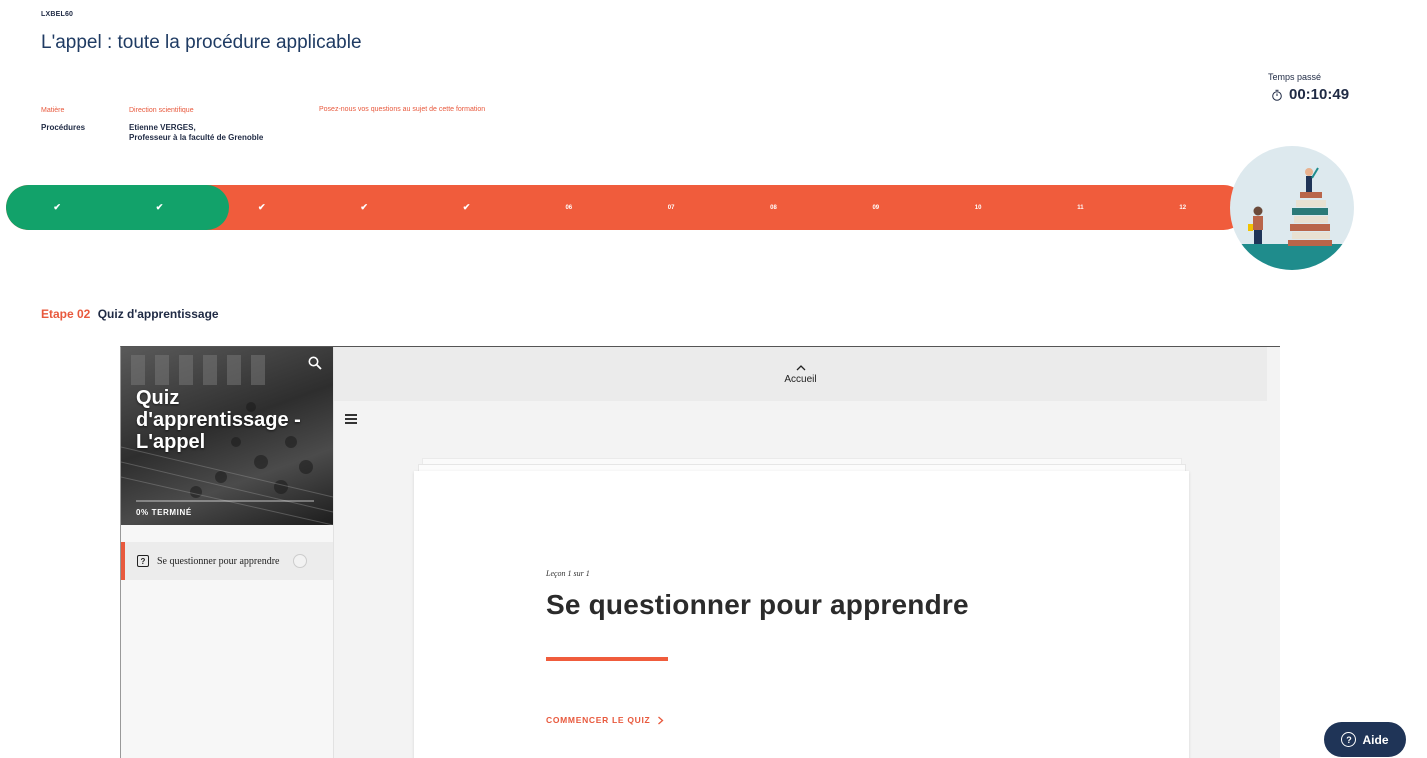 Image resolution: width=1427 pixels, height=758 pixels. Describe the element at coordinates (1349, 739) in the screenshot. I see `help-icon: ?` at that location.